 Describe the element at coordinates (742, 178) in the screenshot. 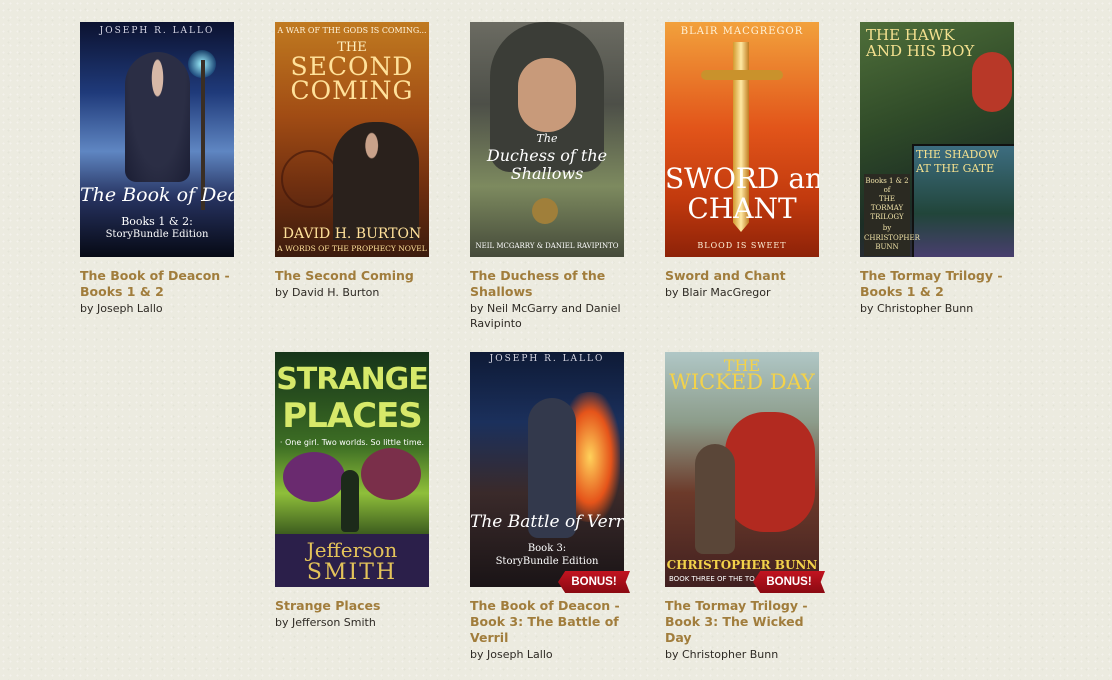

I see `cover-title: SWORD and` at that location.